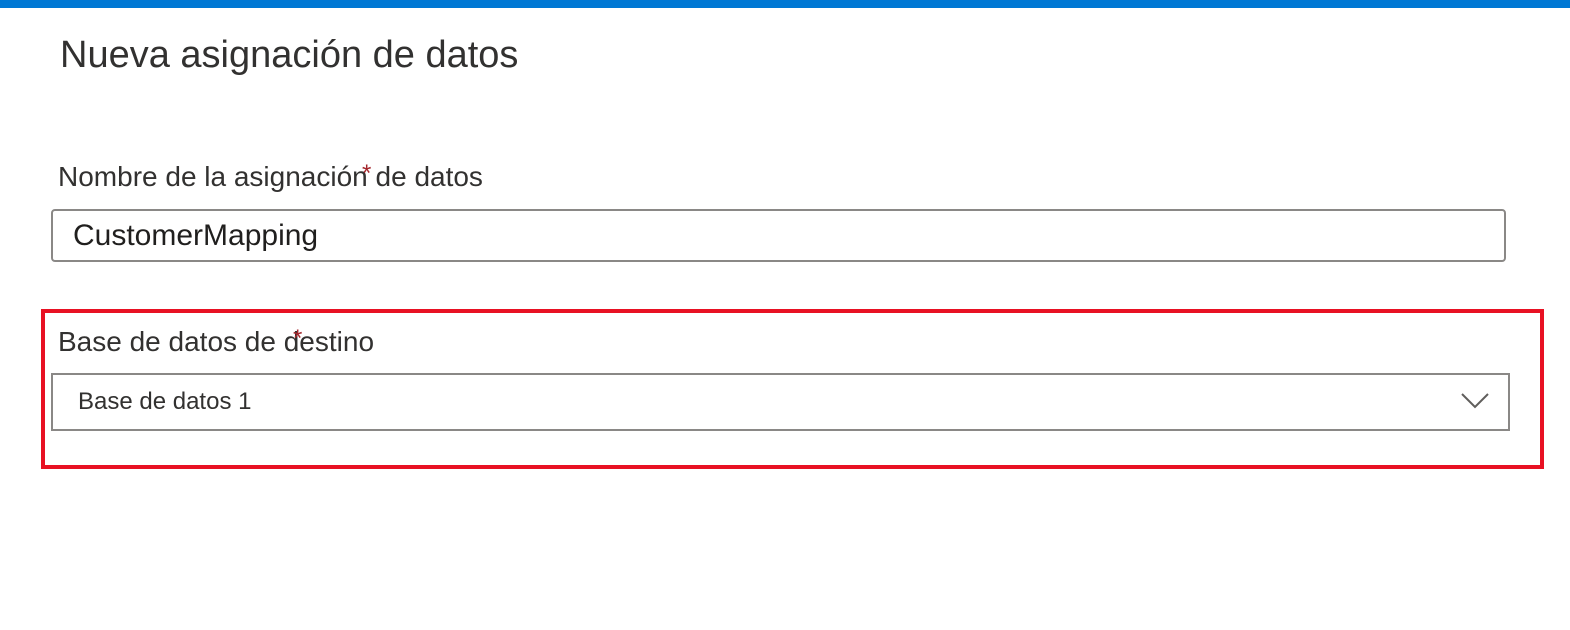  I want to click on target-database-selected-value: Base de datos 1, so click(165, 401).